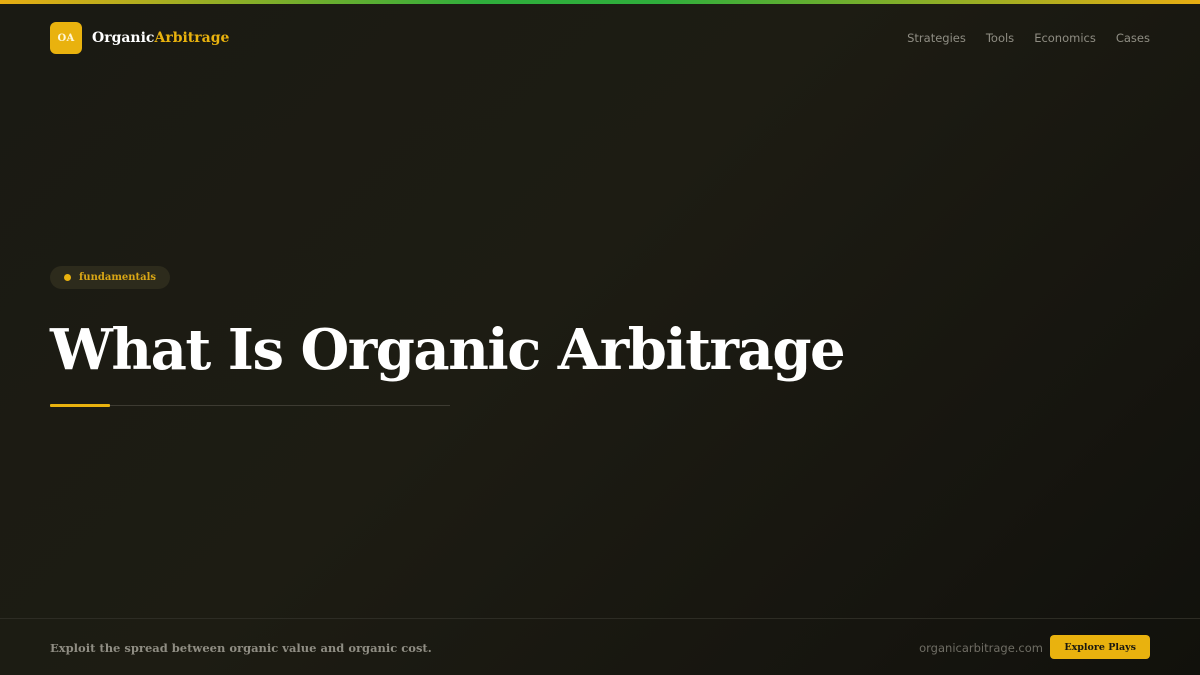  What do you see at coordinates (1065, 38) in the screenshot?
I see `nav-link-economics: Economics` at bounding box center [1065, 38].